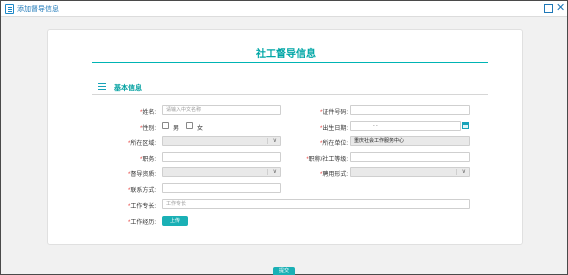  Describe the element at coordinates (128, 88) in the screenshot. I see `section-title: 基本信息` at that location.